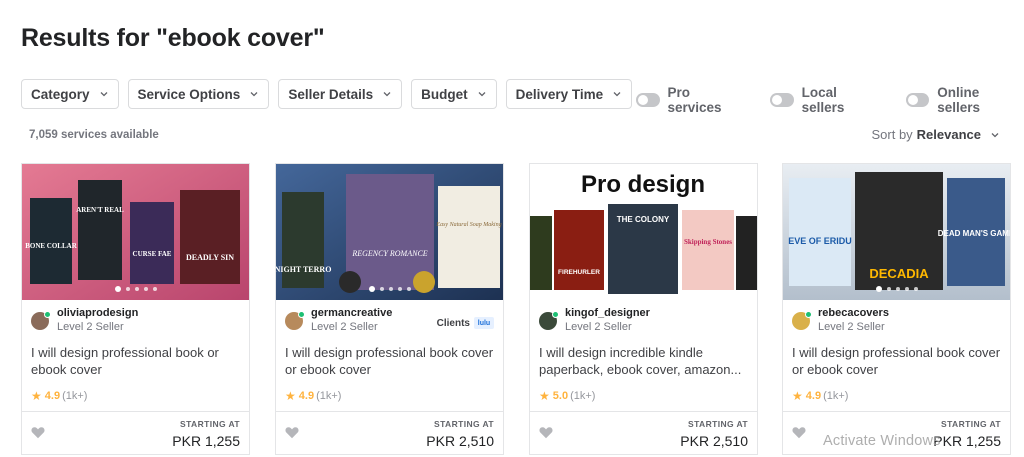 The image size is (1024, 457). What do you see at coordinates (820, 241) in the screenshot?
I see `book-title-text: EVE OF ERIDU` at bounding box center [820, 241].